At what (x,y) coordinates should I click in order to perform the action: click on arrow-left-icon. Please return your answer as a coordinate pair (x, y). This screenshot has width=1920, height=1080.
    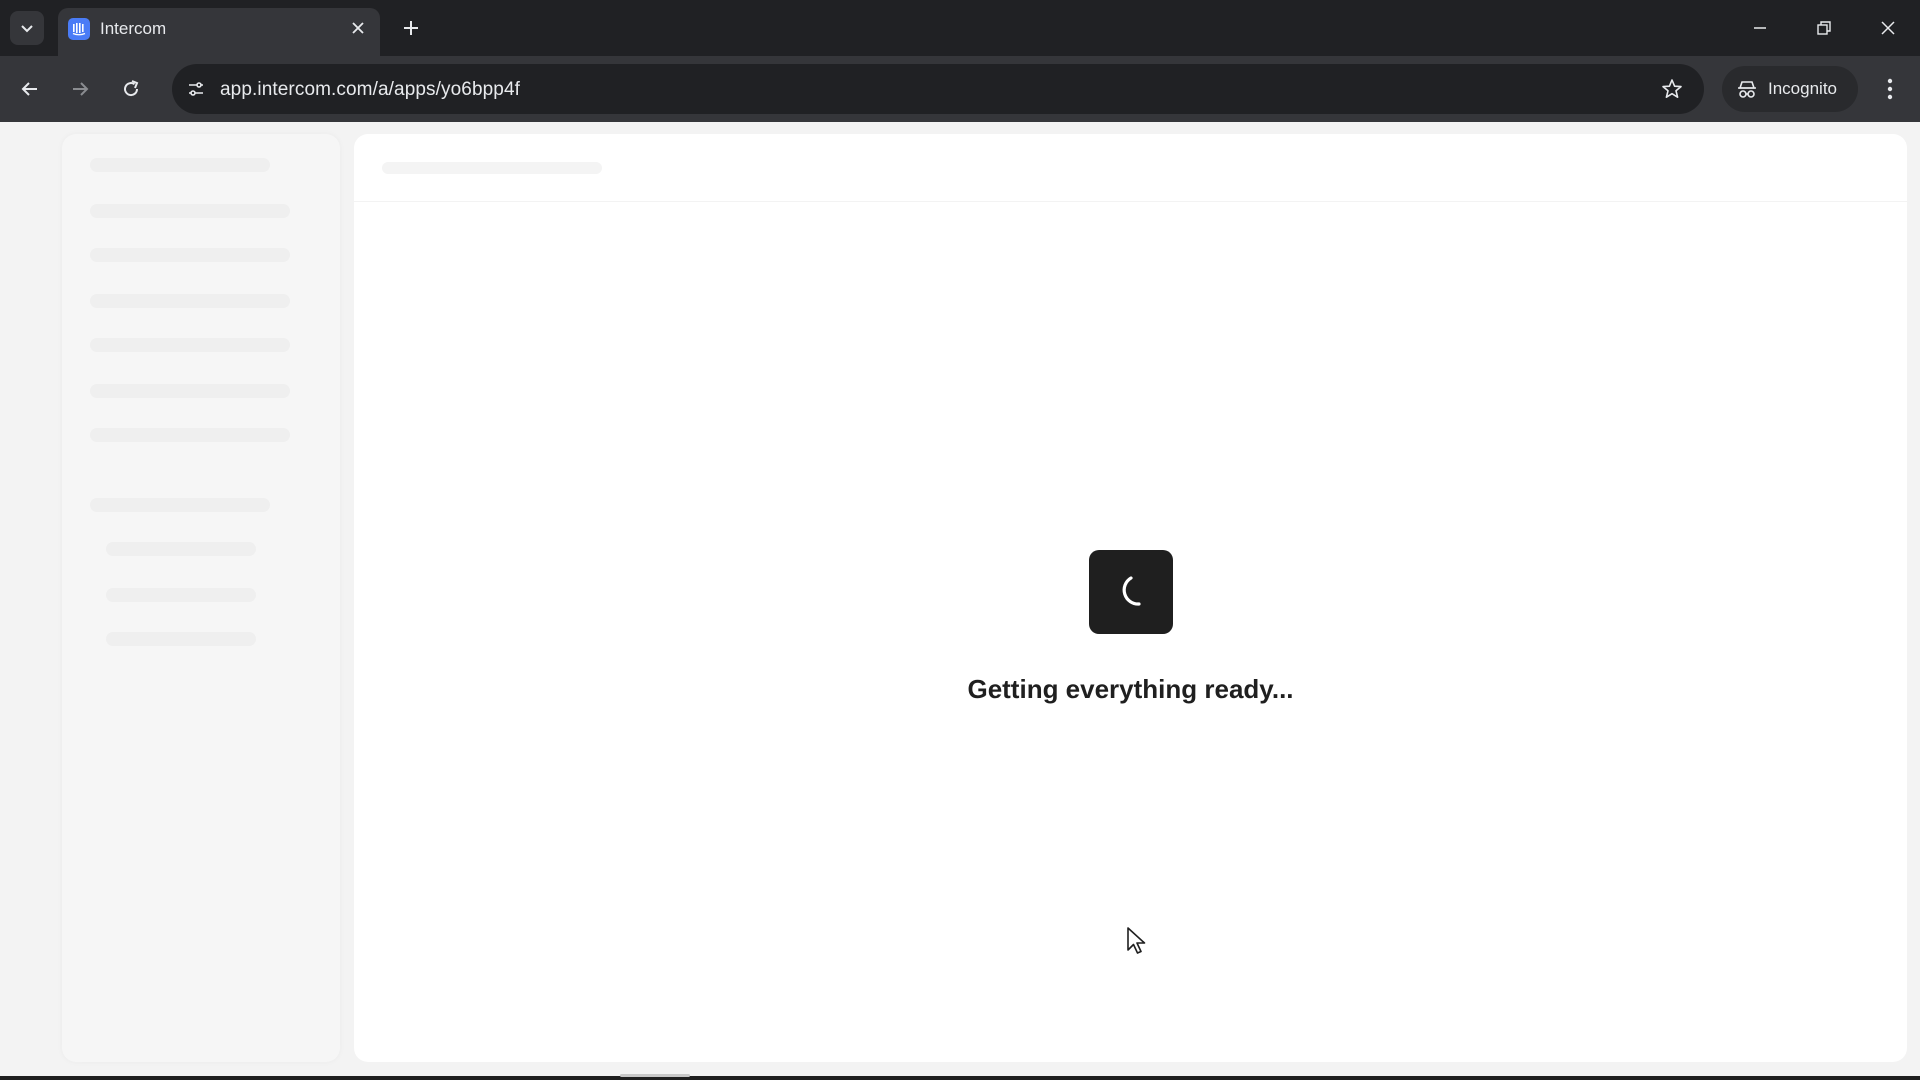
    Looking at the image, I should click on (29, 89).